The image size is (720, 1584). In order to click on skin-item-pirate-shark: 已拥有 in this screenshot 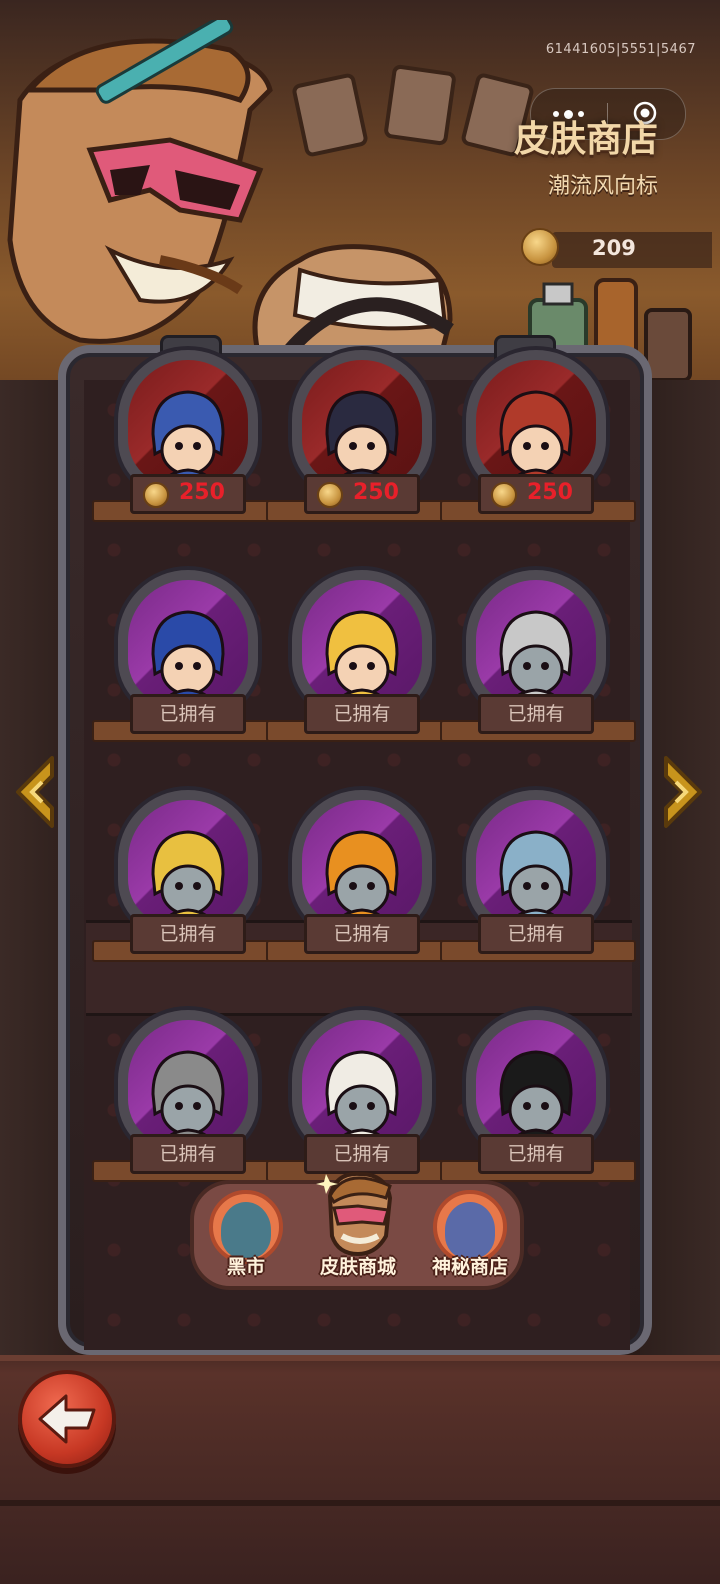, I will do `click(538, 1095)`.